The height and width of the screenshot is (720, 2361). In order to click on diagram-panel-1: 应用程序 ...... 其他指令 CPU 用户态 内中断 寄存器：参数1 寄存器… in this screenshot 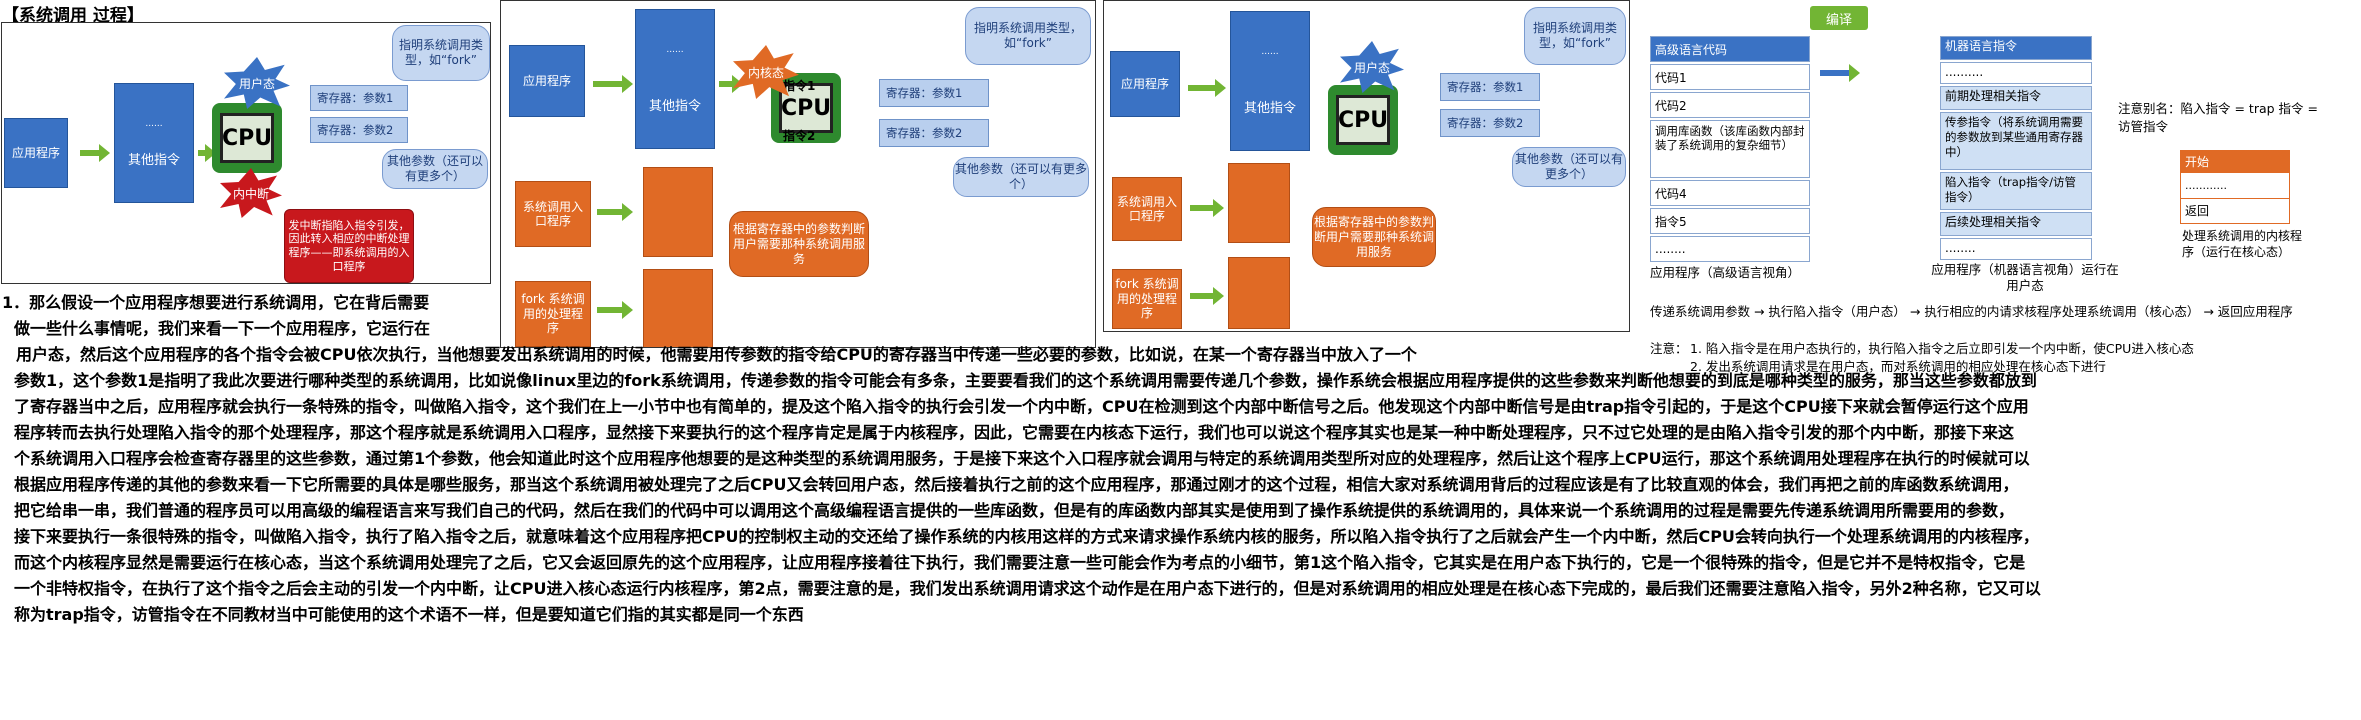, I will do `click(246, 153)`.